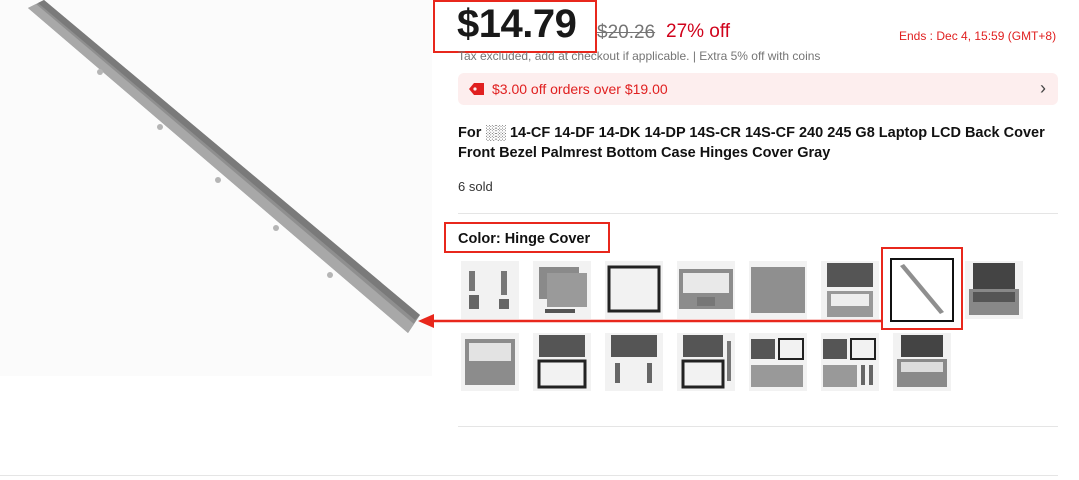 Image resolution: width=1079 pixels, height=480 pixels. Describe the element at coordinates (698, 31) in the screenshot. I see `discount-badge: 27% off` at that location.